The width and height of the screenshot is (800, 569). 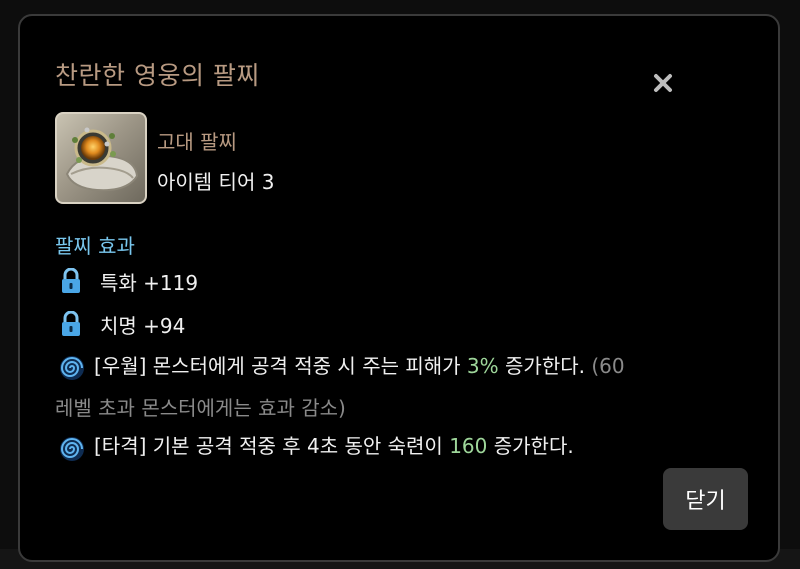 I want to click on stat-label: 치명 +94, so click(x=143, y=325).